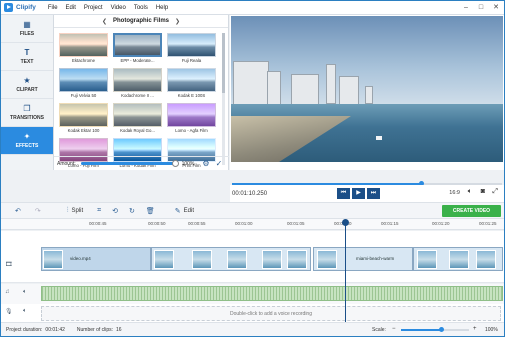 The image size is (505, 337). I want to click on video-clip: miami-beach-warm, so click(363, 259).